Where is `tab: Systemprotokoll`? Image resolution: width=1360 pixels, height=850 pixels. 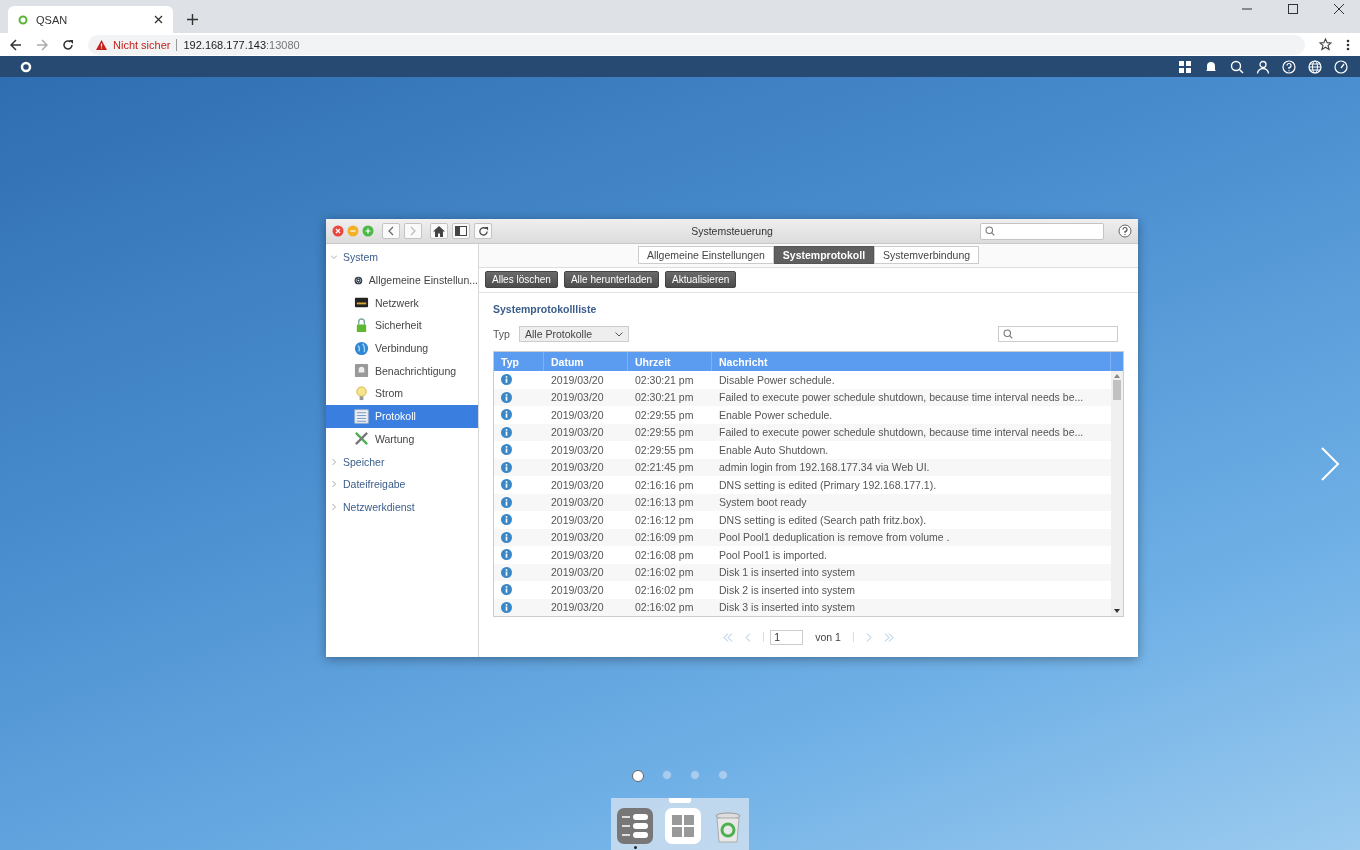 tab: Systemprotokoll is located at coordinates (824, 255).